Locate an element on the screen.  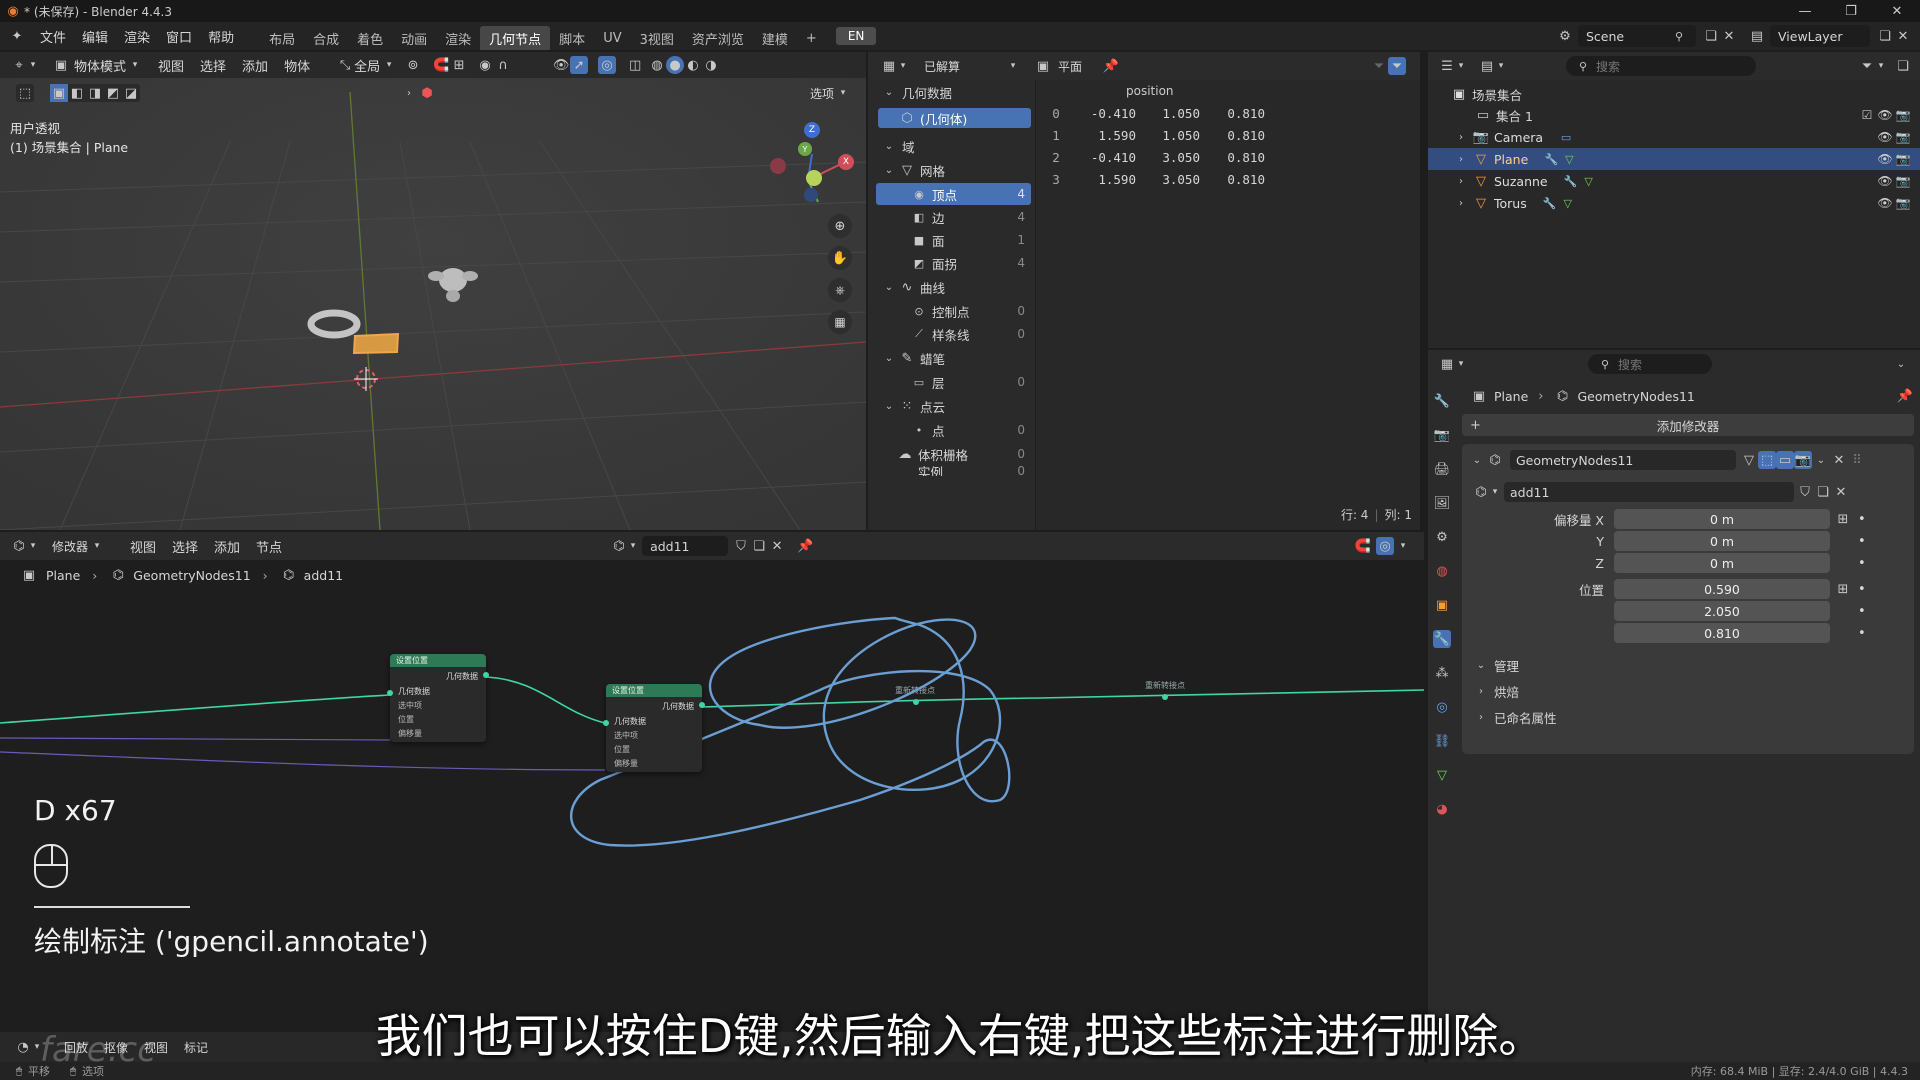
solid-shading-icon: ● is located at coordinates (675, 65).